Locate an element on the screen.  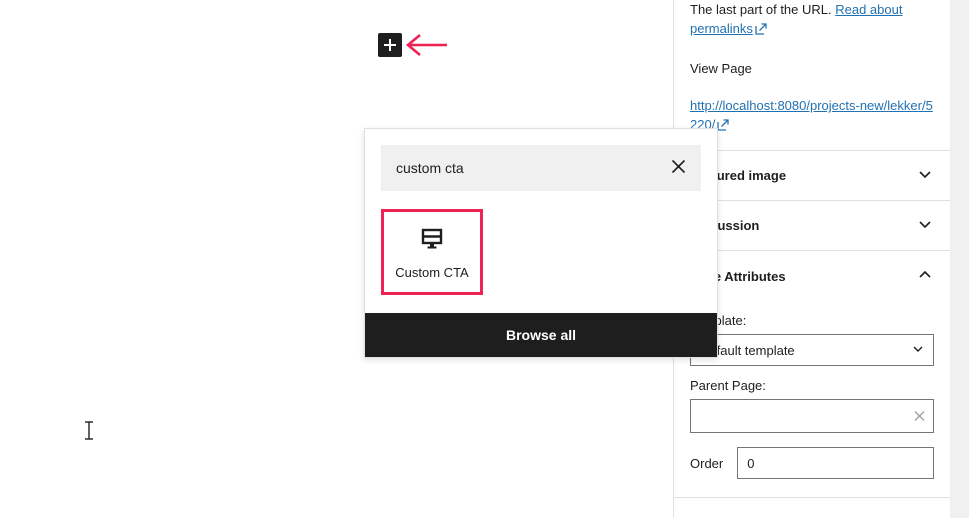
text-cursor-icon is located at coordinates (89, 430).